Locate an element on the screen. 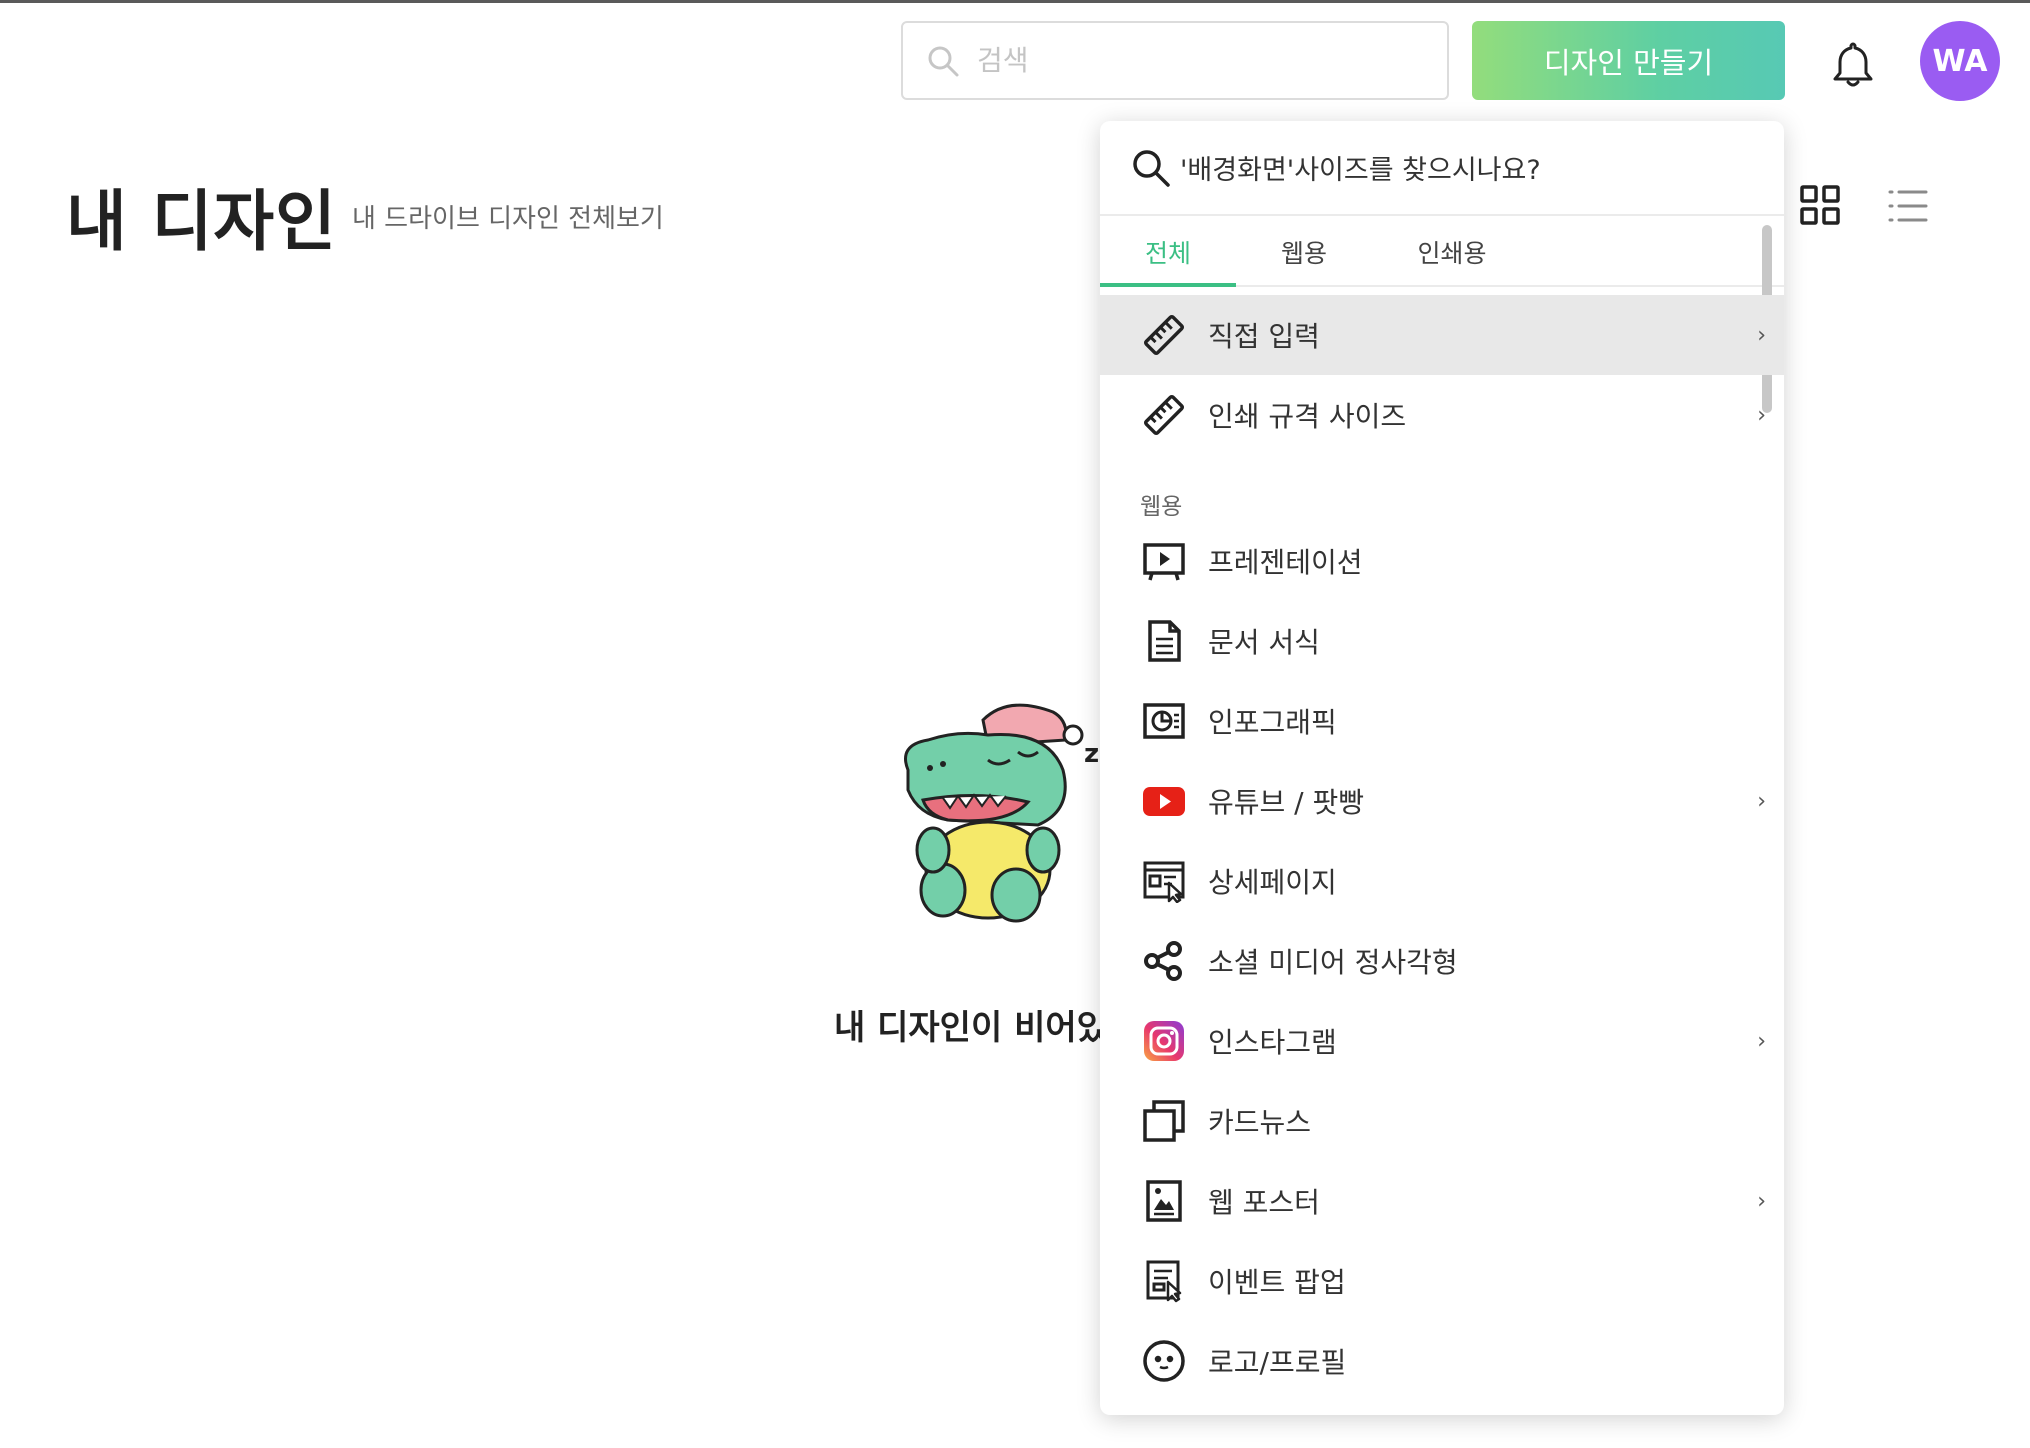 This screenshot has width=2030, height=1448. list-item-label: 카드뉴스 is located at coordinates (1260, 1122).